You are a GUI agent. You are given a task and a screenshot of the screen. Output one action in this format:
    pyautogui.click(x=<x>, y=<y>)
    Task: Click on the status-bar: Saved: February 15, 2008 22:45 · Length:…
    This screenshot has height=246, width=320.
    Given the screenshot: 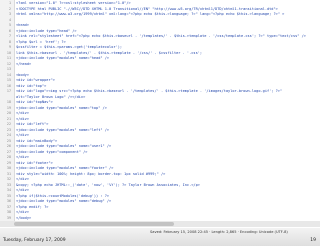 What is the action you would take?
    pyautogui.click(x=160, y=237)
    